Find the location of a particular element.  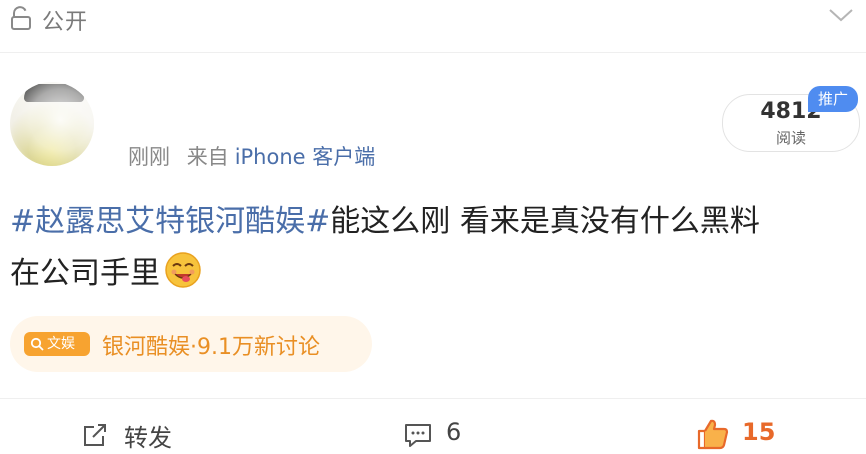

thumbs-up-icon is located at coordinates (713, 434).